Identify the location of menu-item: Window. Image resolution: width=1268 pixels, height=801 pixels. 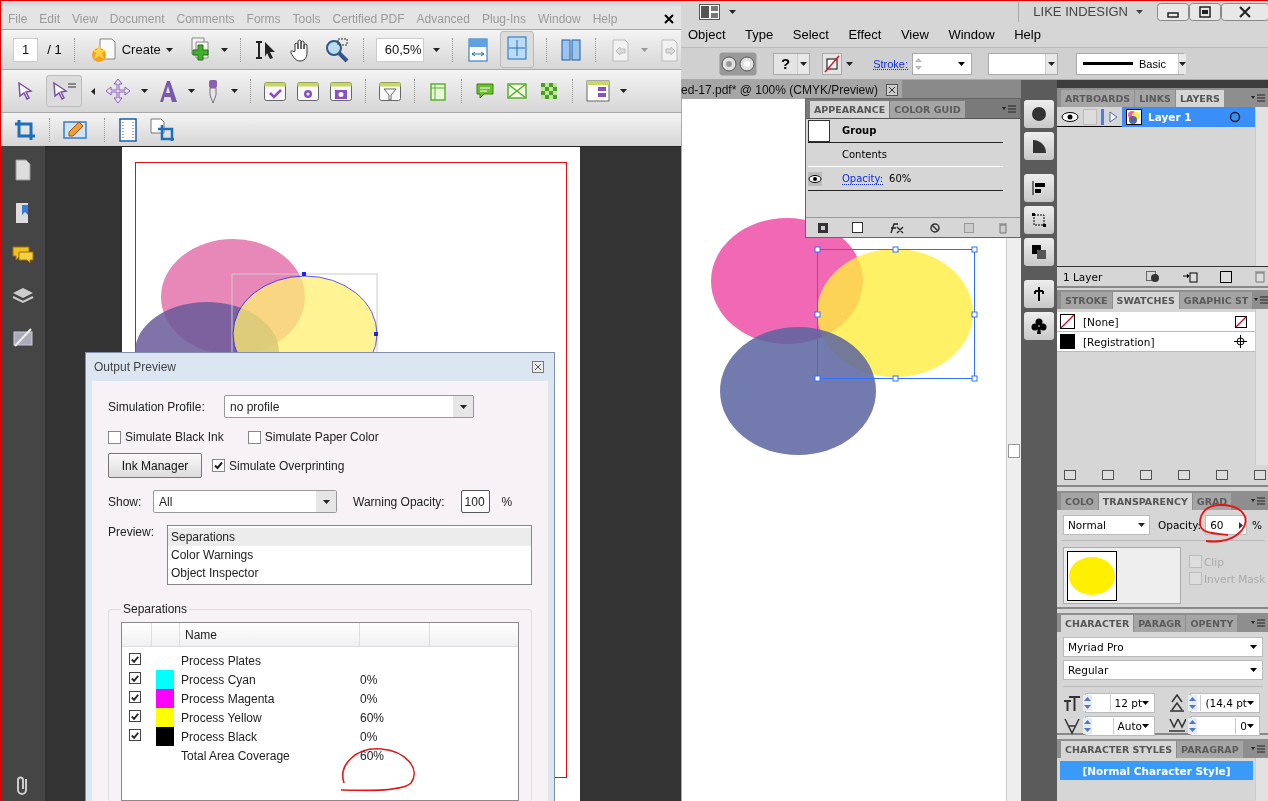
(971, 34).